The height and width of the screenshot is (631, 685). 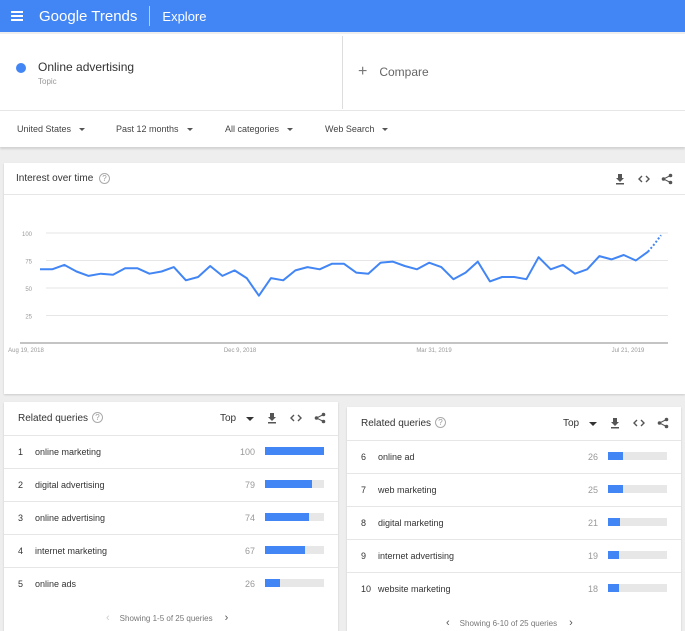 What do you see at coordinates (249, 551) in the screenshot?
I see `query-value: 67` at bounding box center [249, 551].